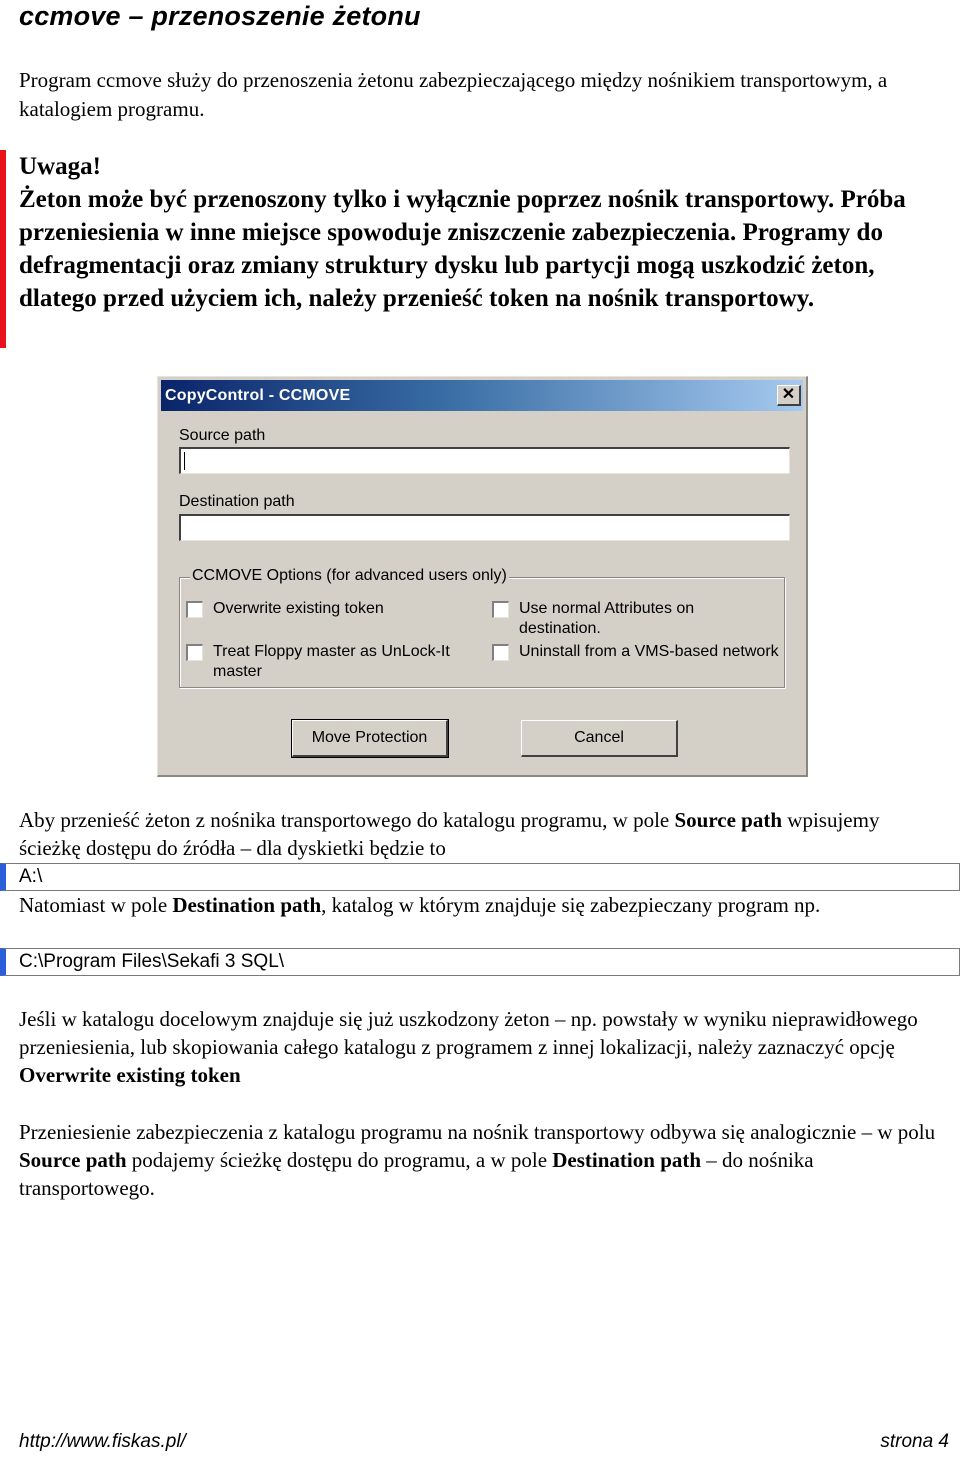 The width and height of the screenshot is (960, 1458). I want to click on destination-path-input, so click(484, 527).